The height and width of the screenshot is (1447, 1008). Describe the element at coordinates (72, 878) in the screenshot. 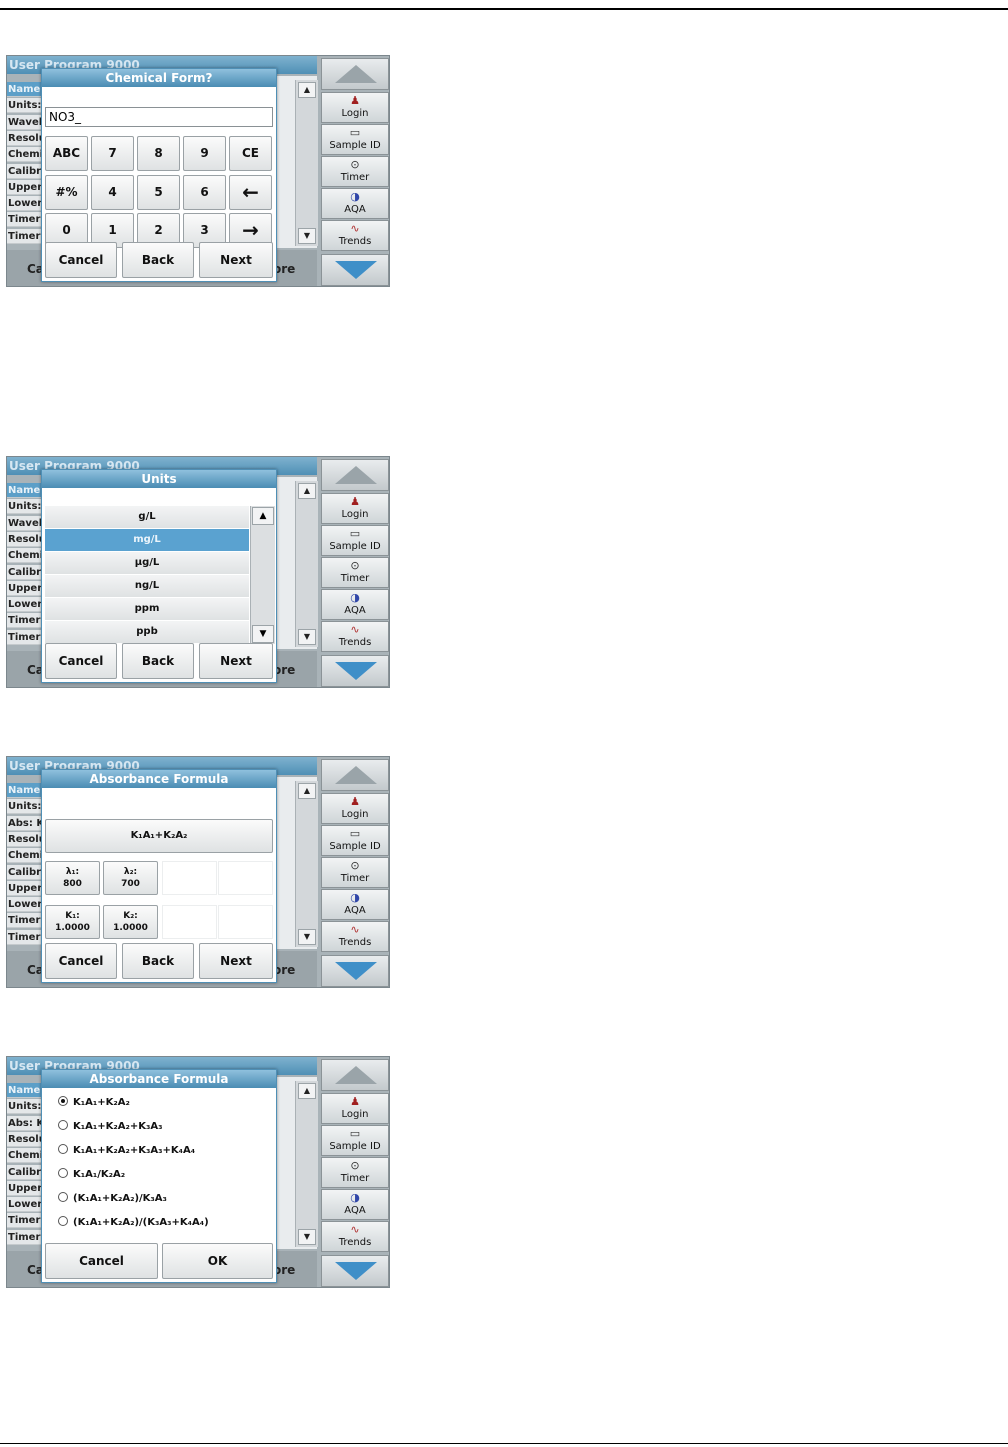

I see `lambda1-button: λ₁: 800` at that location.